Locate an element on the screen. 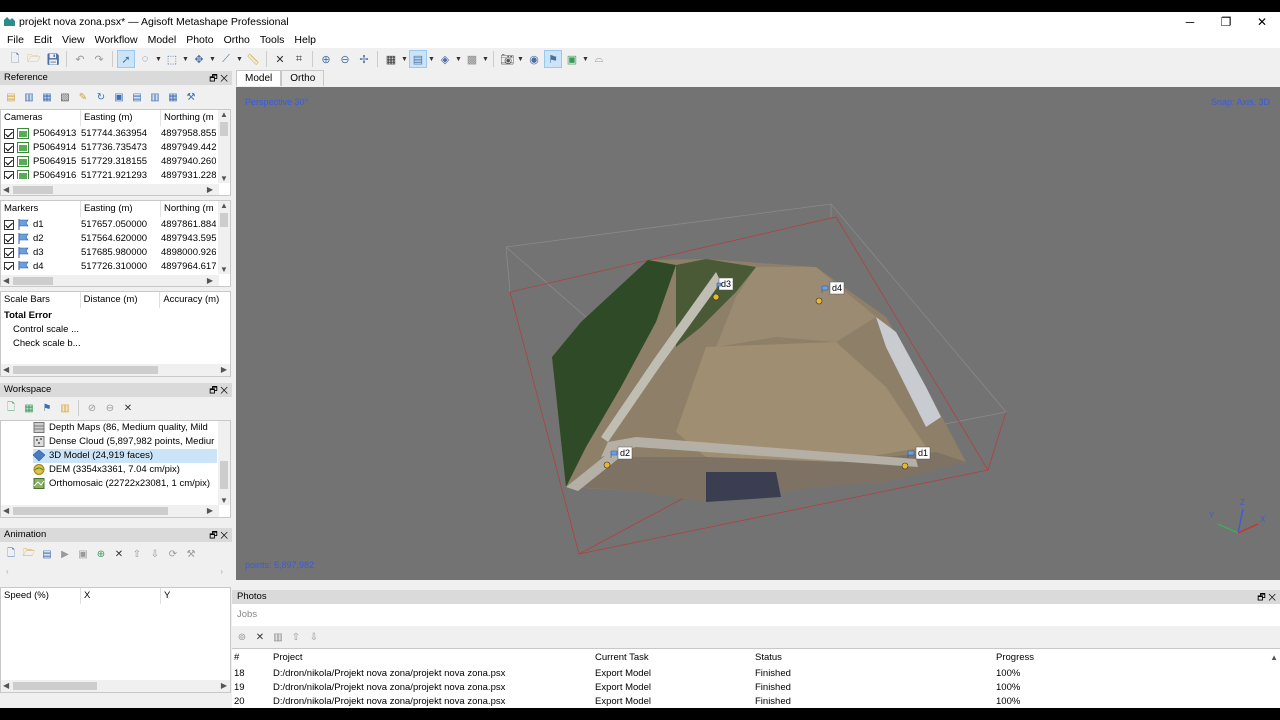 This screenshot has width=1280, height=720. column-header-accuracy: Accuracy (m) is located at coordinates (195, 300).